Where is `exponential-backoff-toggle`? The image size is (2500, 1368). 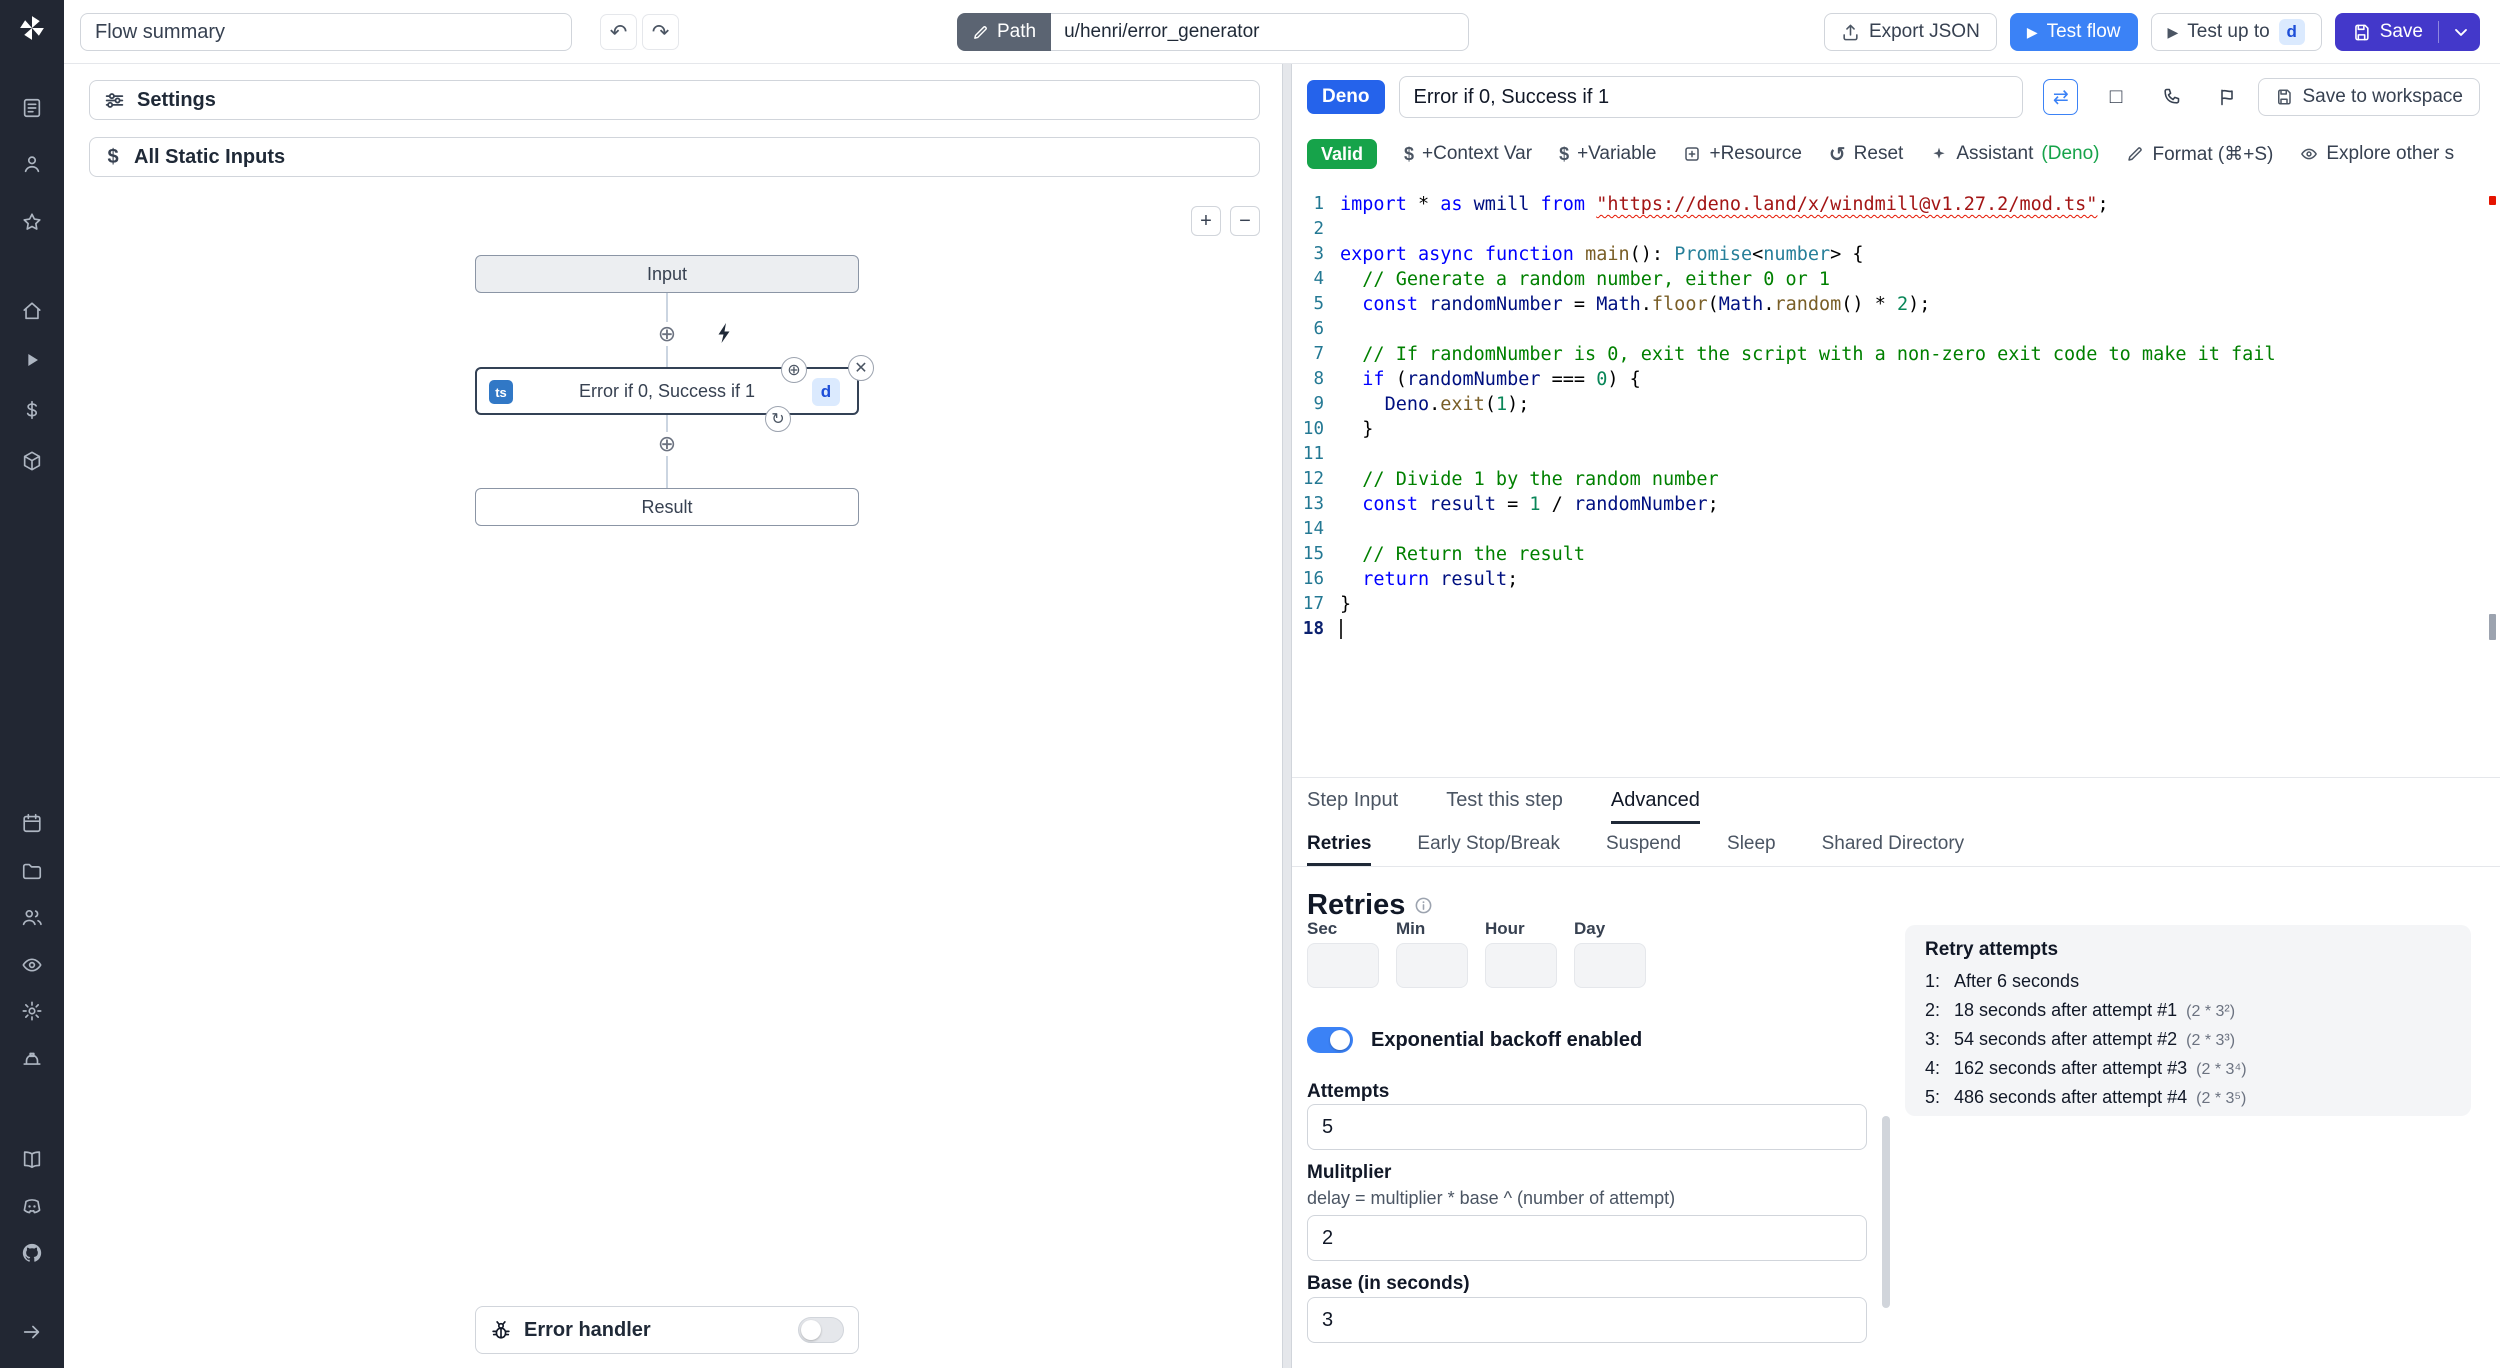
exponential-backoff-toggle is located at coordinates (1330, 1040).